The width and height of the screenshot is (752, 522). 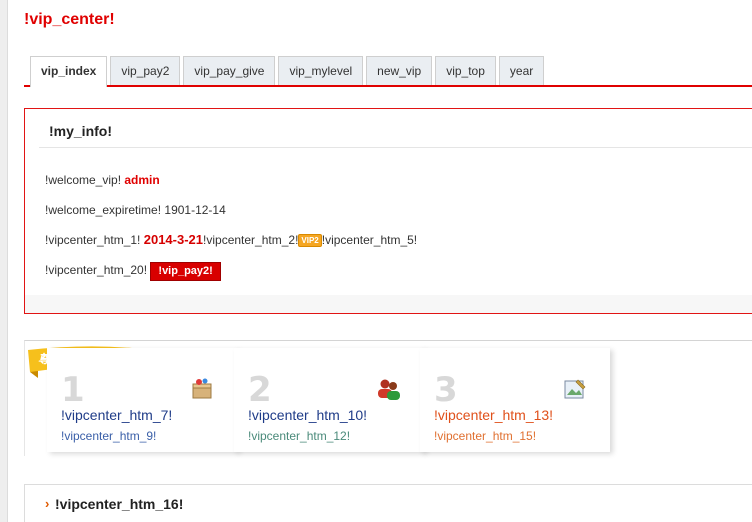 What do you see at coordinates (575, 389) in the screenshot?
I see `edit-picture-icon` at bounding box center [575, 389].